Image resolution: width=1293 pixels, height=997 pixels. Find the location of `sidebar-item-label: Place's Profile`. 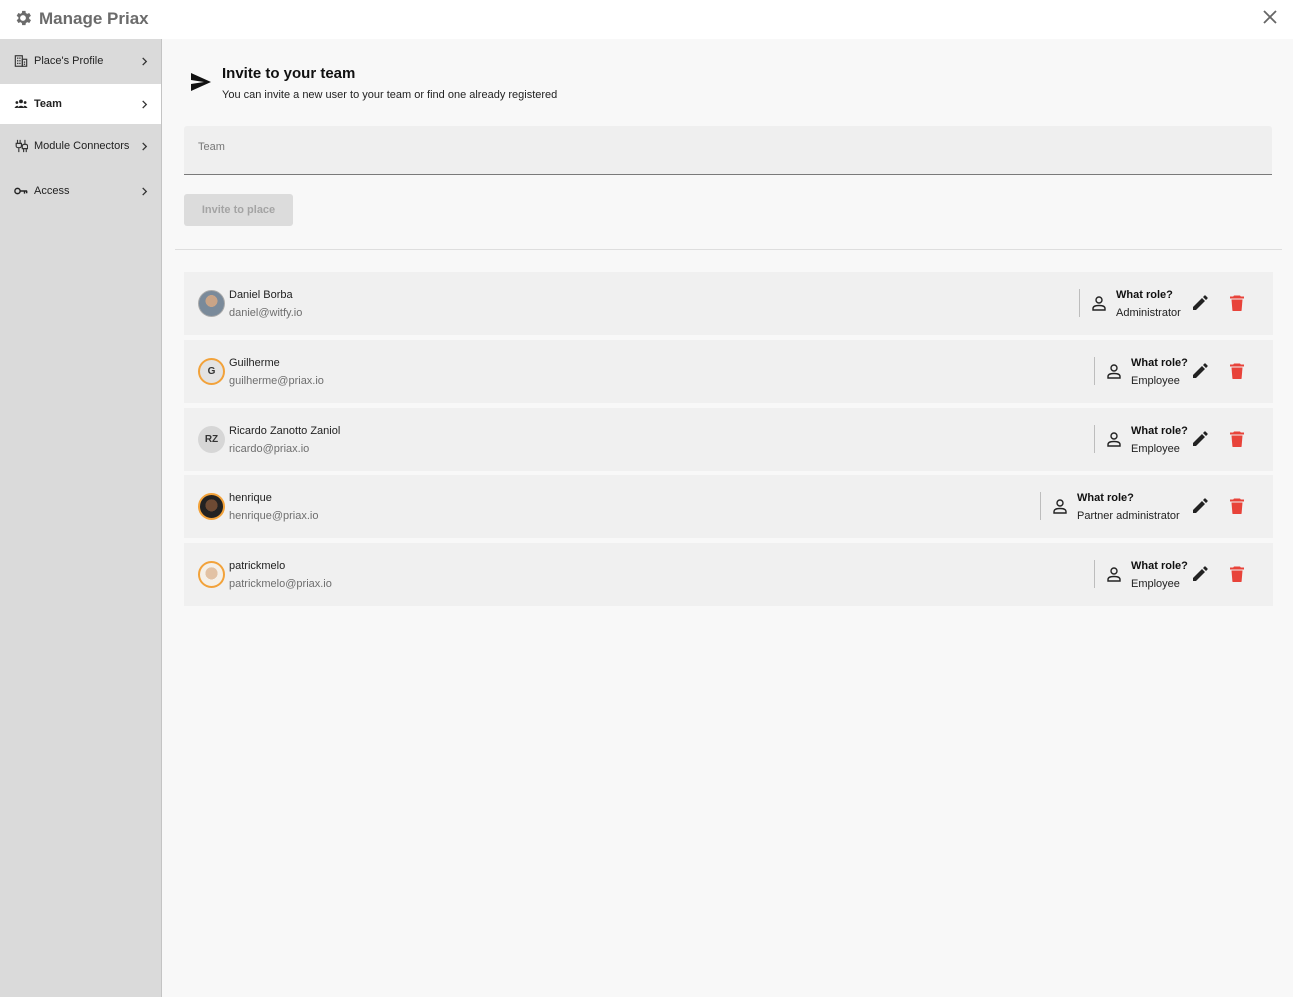

sidebar-item-label: Place's Profile is located at coordinates (69, 61).